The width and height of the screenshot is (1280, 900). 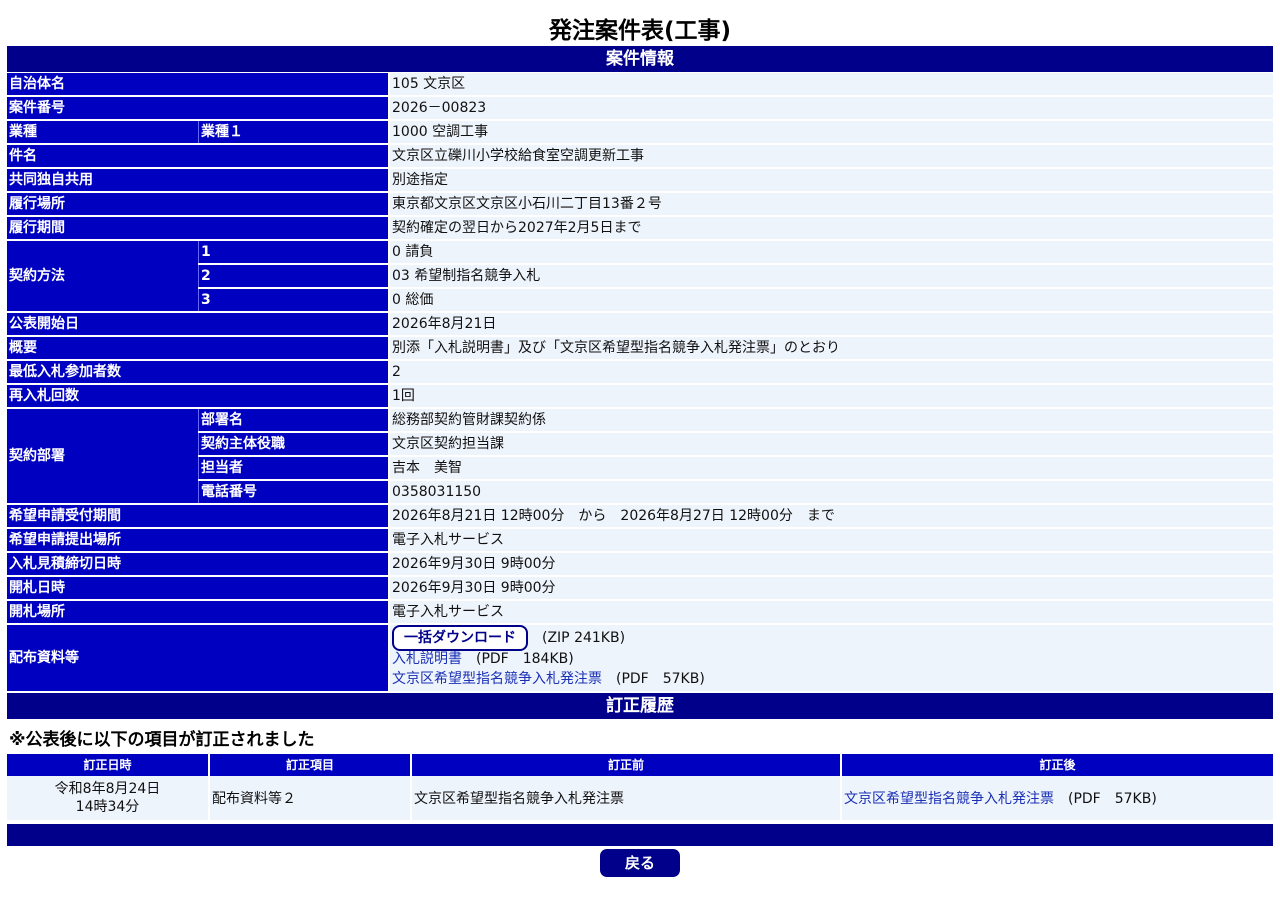 I want to click on row-opening-date: 開札日時 2026年9月30日 9時00分, so click(x=640, y=588).